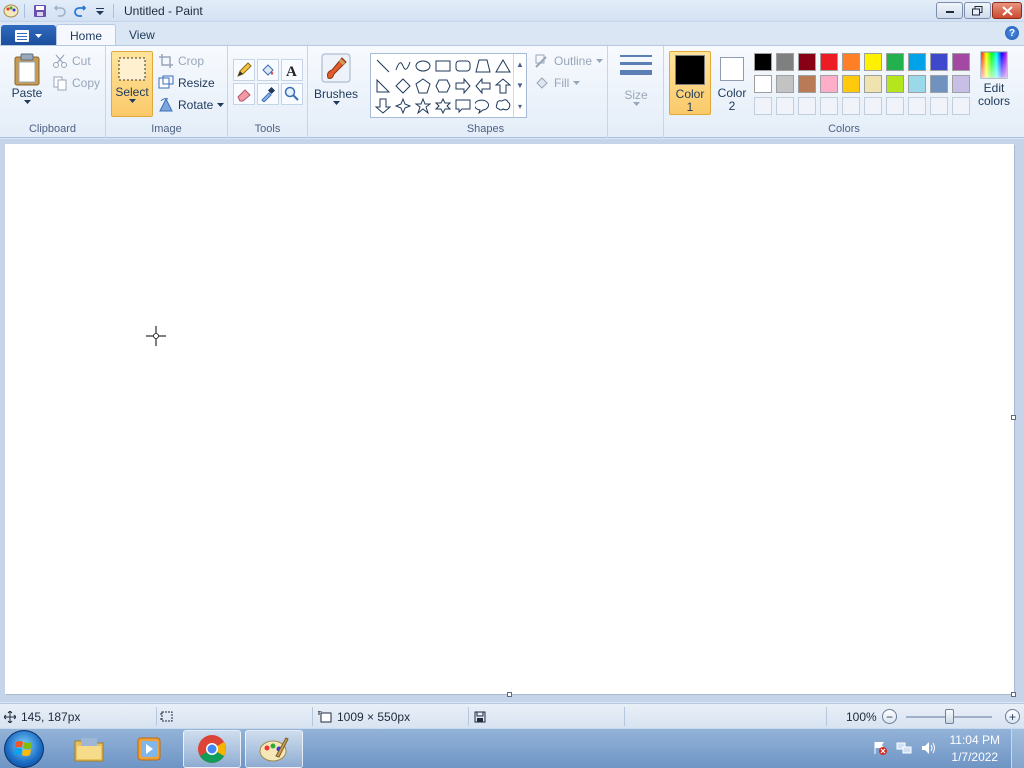 This screenshot has width=1024, height=768. I want to click on redo-icon, so click(80, 11).